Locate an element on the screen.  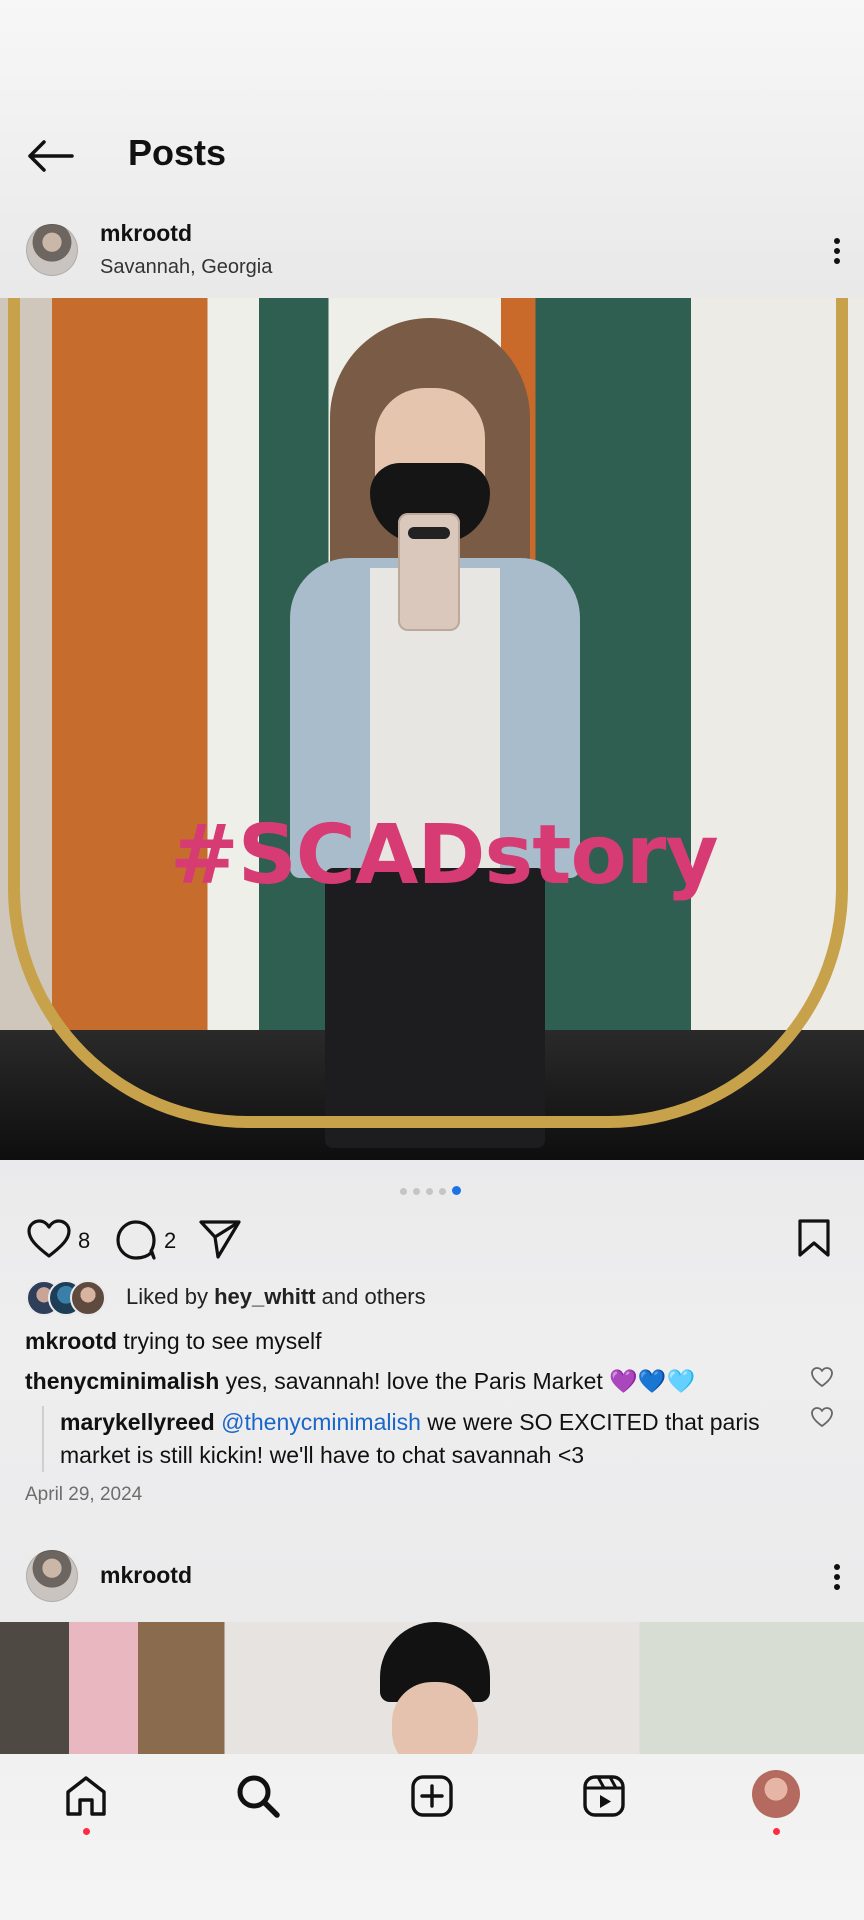
bottom-navigation is located at coordinates (432, 1837).